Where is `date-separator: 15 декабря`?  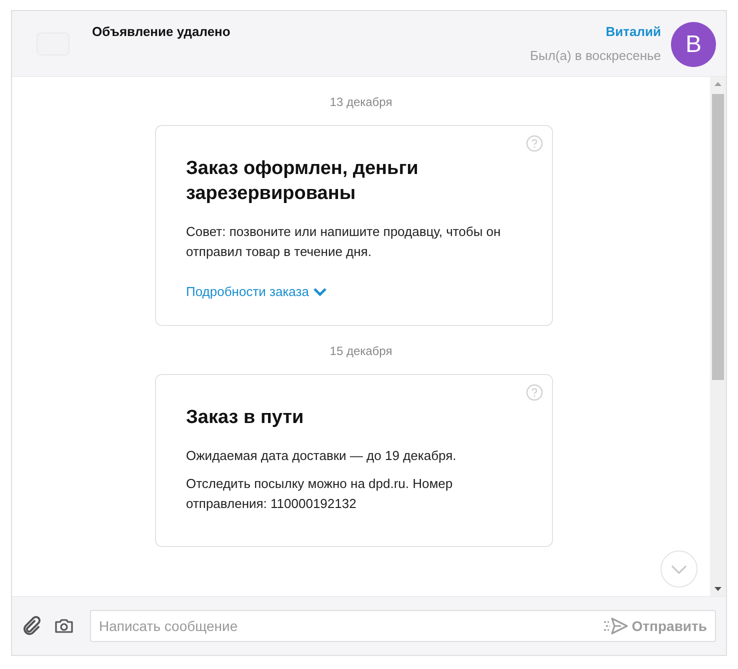 date-separator: 15 декабря is located at coordinates (361, 351).